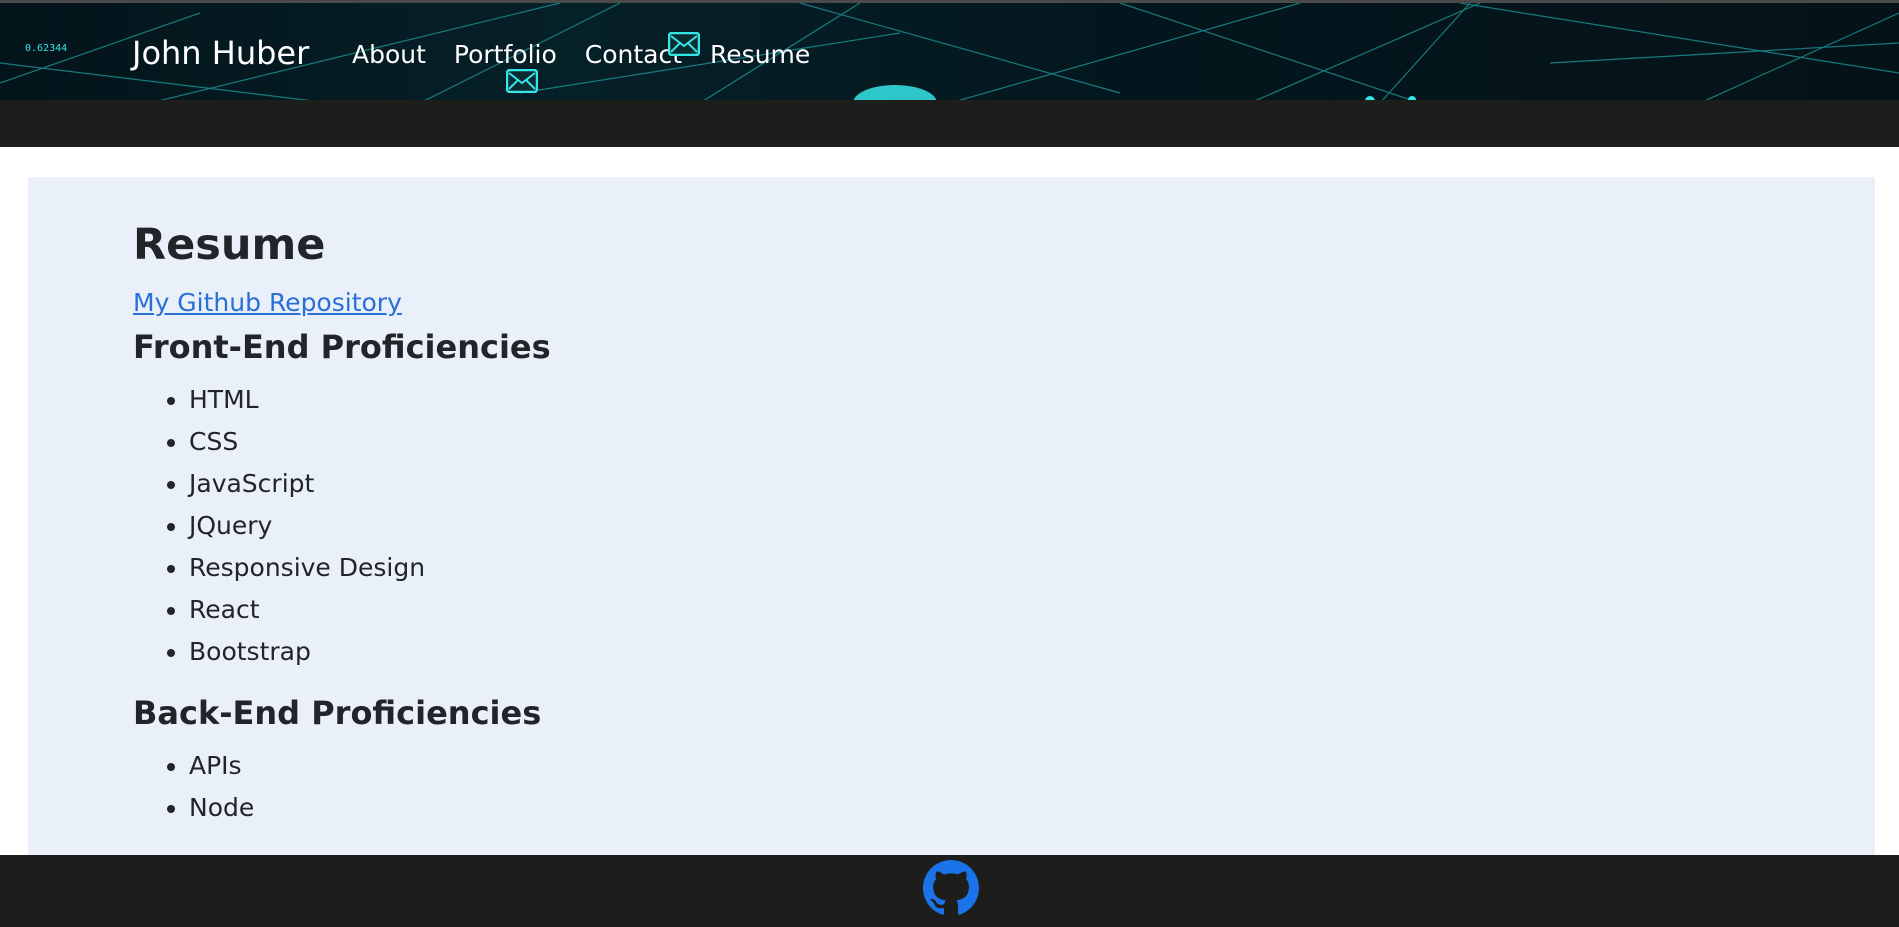 The image size is (1899, 927). Describe the element at coordinates (595, 55) in the screenshot. I see `main-nav: About Portfolio Contact Resume` at that location.